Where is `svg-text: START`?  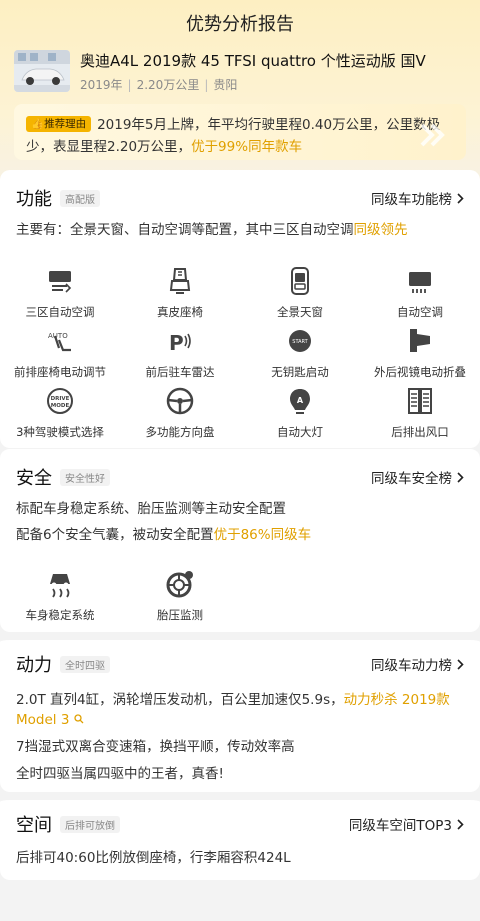
svg-text: START is located at coordinates (300, 342).